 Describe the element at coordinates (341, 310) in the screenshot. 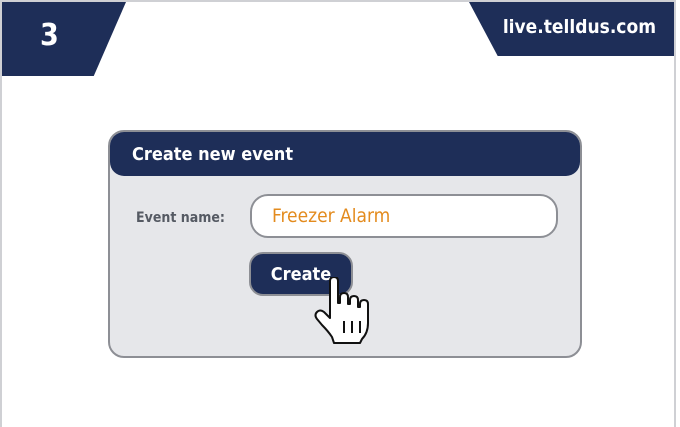

I see `hand-pointer-icon` at that location.